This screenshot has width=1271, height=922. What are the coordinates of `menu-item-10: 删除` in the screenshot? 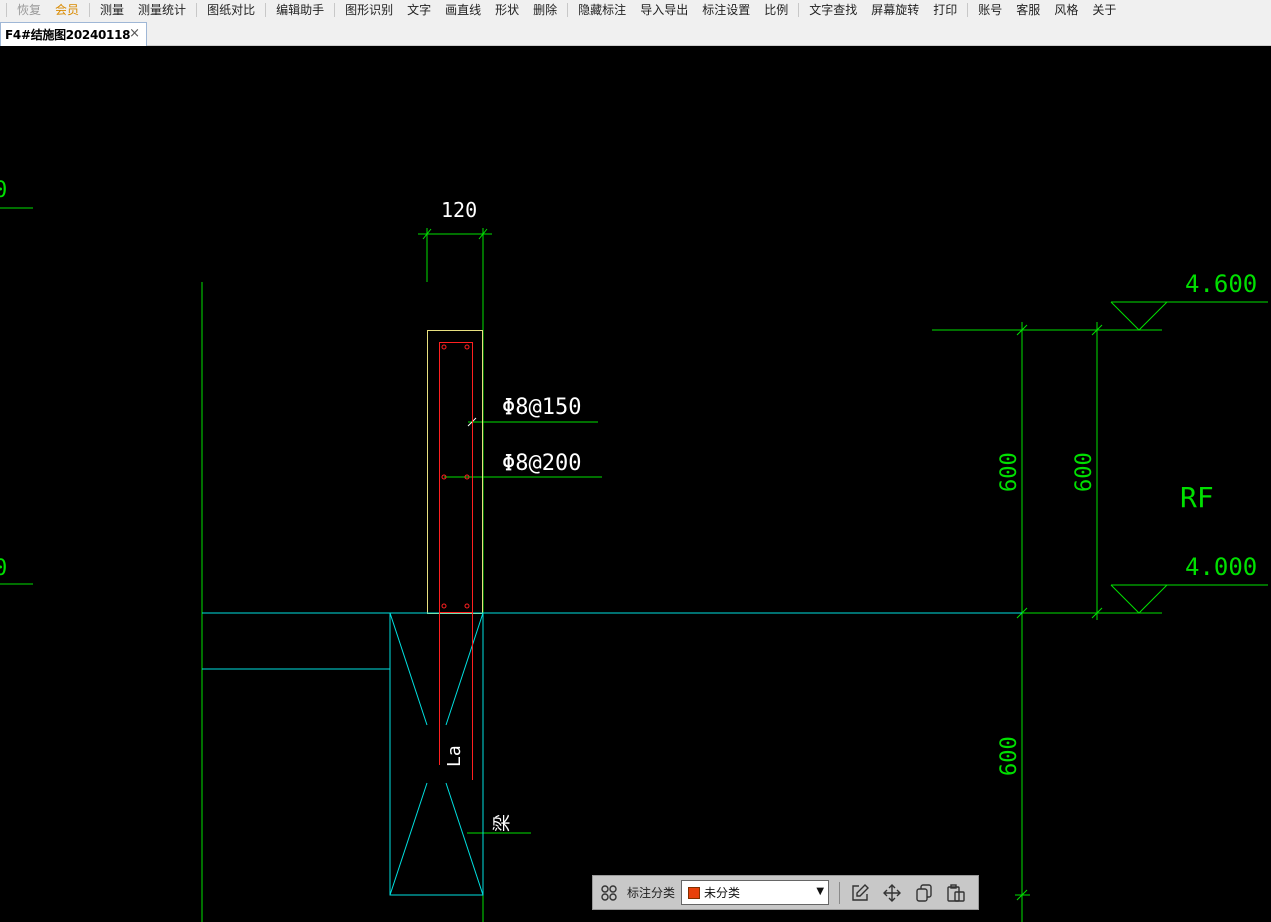 It's located at (545, 10).